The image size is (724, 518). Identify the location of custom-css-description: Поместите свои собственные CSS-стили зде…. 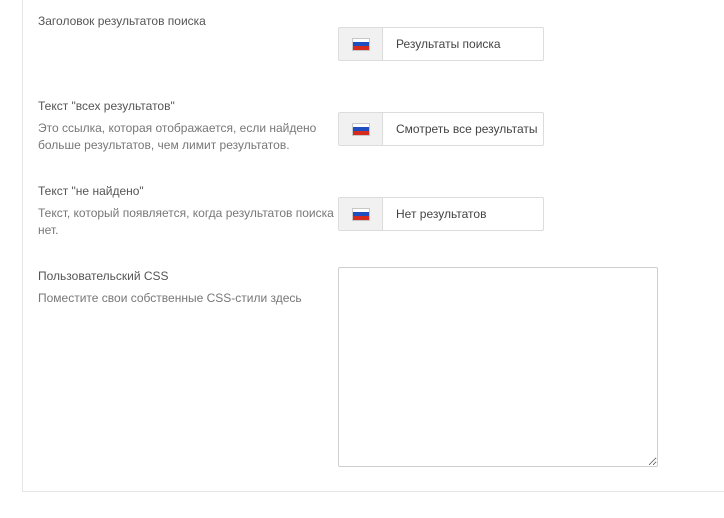
(170, 298).